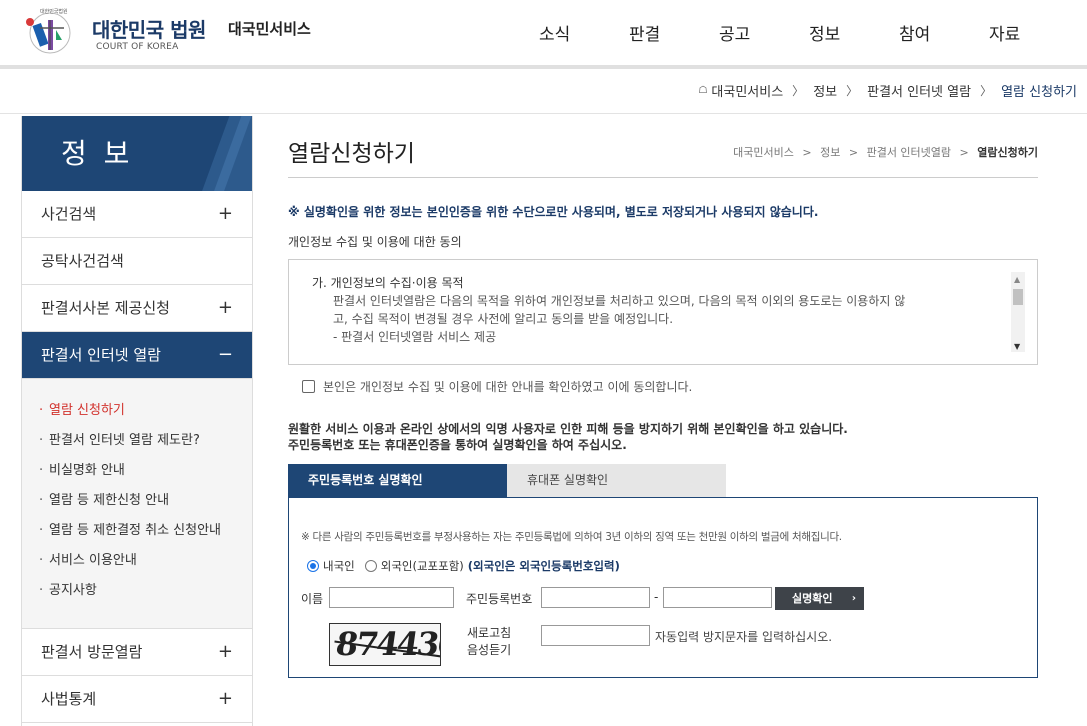 Image resolution: width=1087 pixels, height=726 pixels. I want to click on submenu-item-system: 판결서 인터넷 열람 제도란?, so click(137, 441).